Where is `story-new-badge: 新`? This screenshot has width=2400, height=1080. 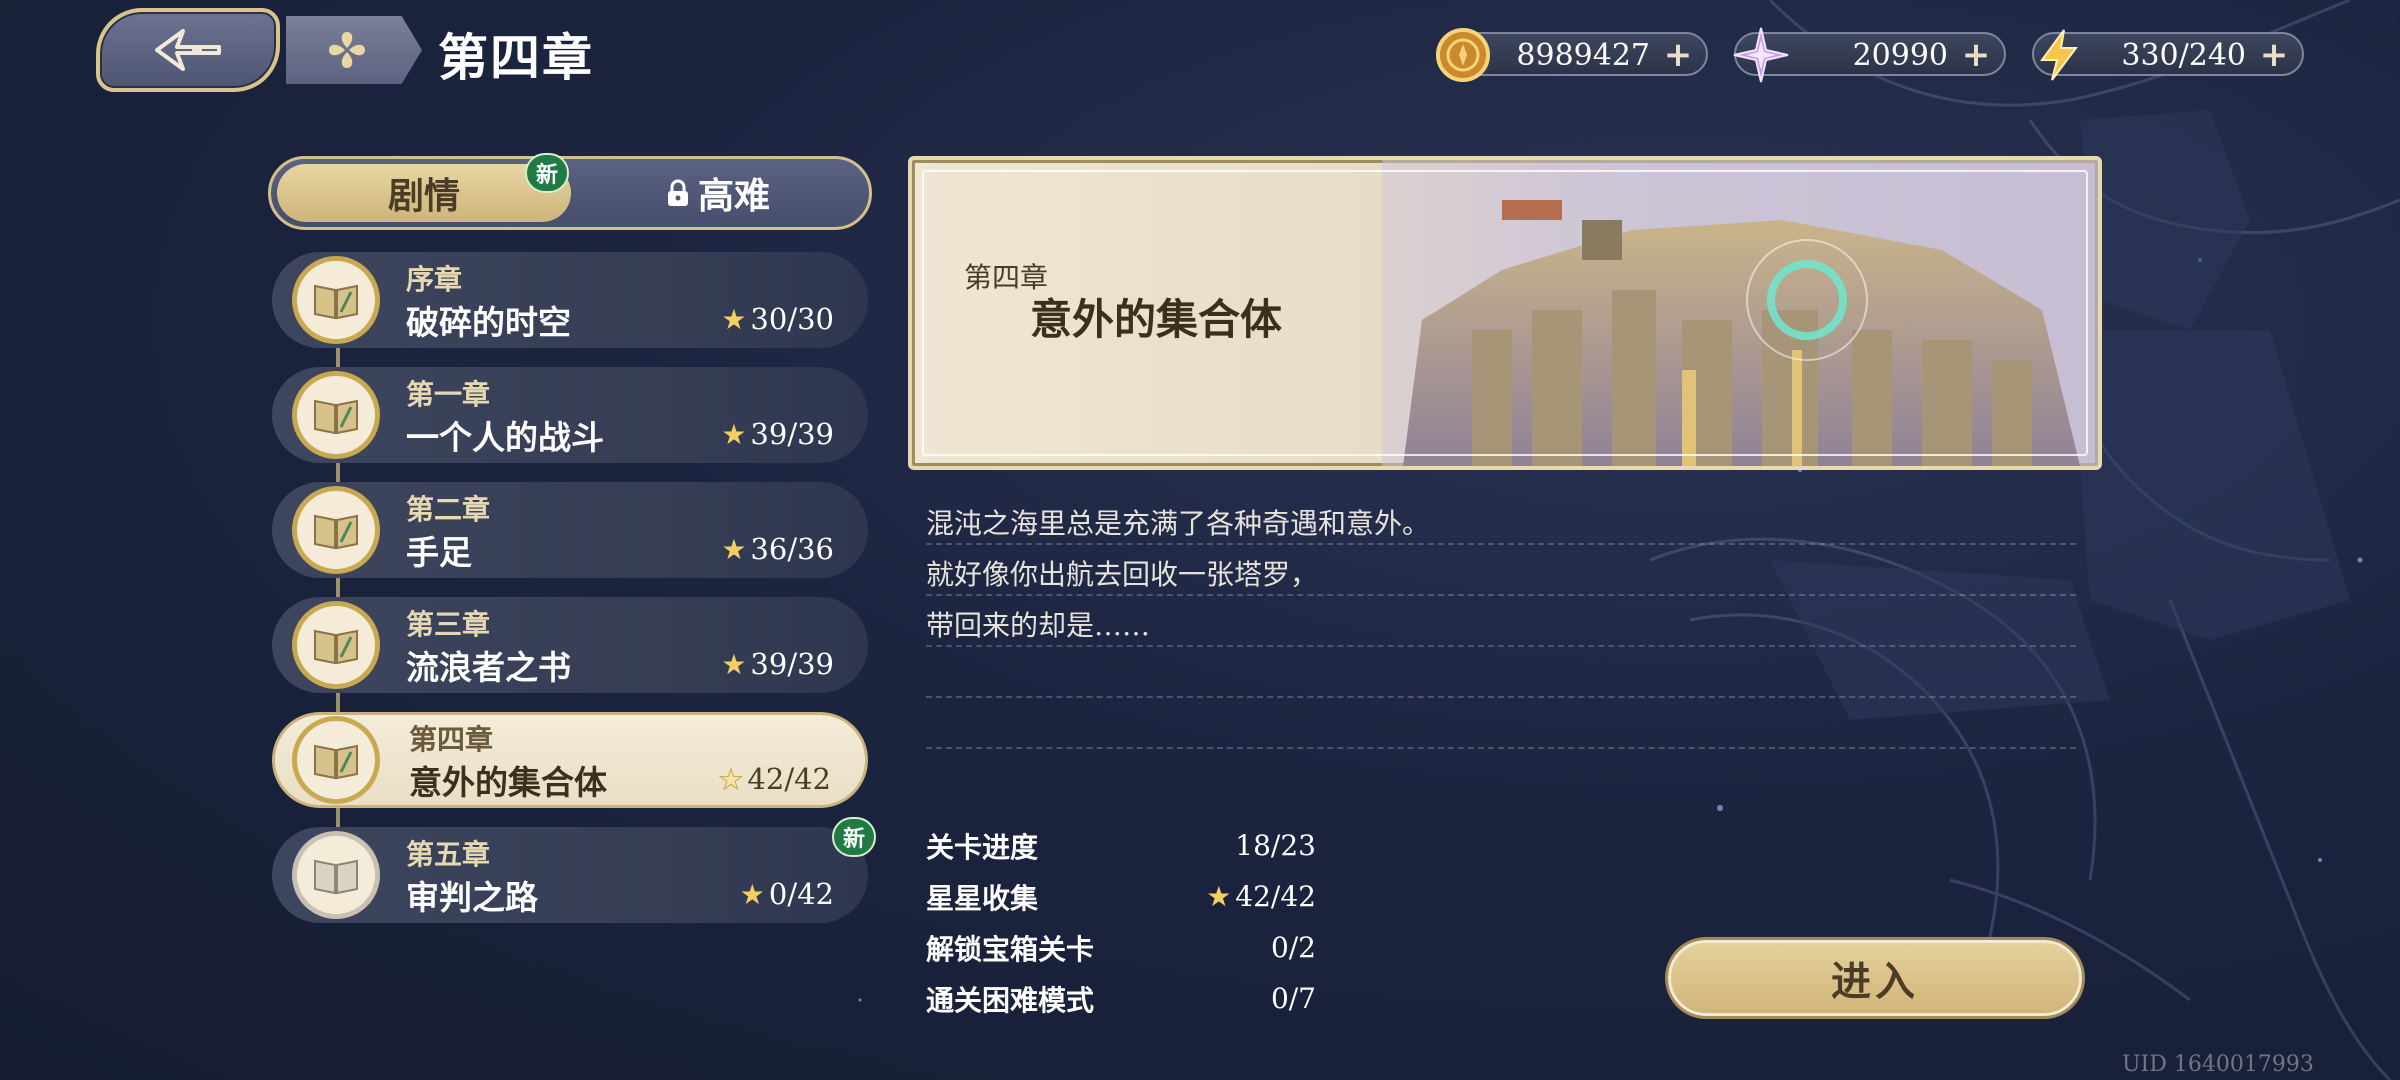 story-new-badge: 新 is located at coordinates (547, 173).